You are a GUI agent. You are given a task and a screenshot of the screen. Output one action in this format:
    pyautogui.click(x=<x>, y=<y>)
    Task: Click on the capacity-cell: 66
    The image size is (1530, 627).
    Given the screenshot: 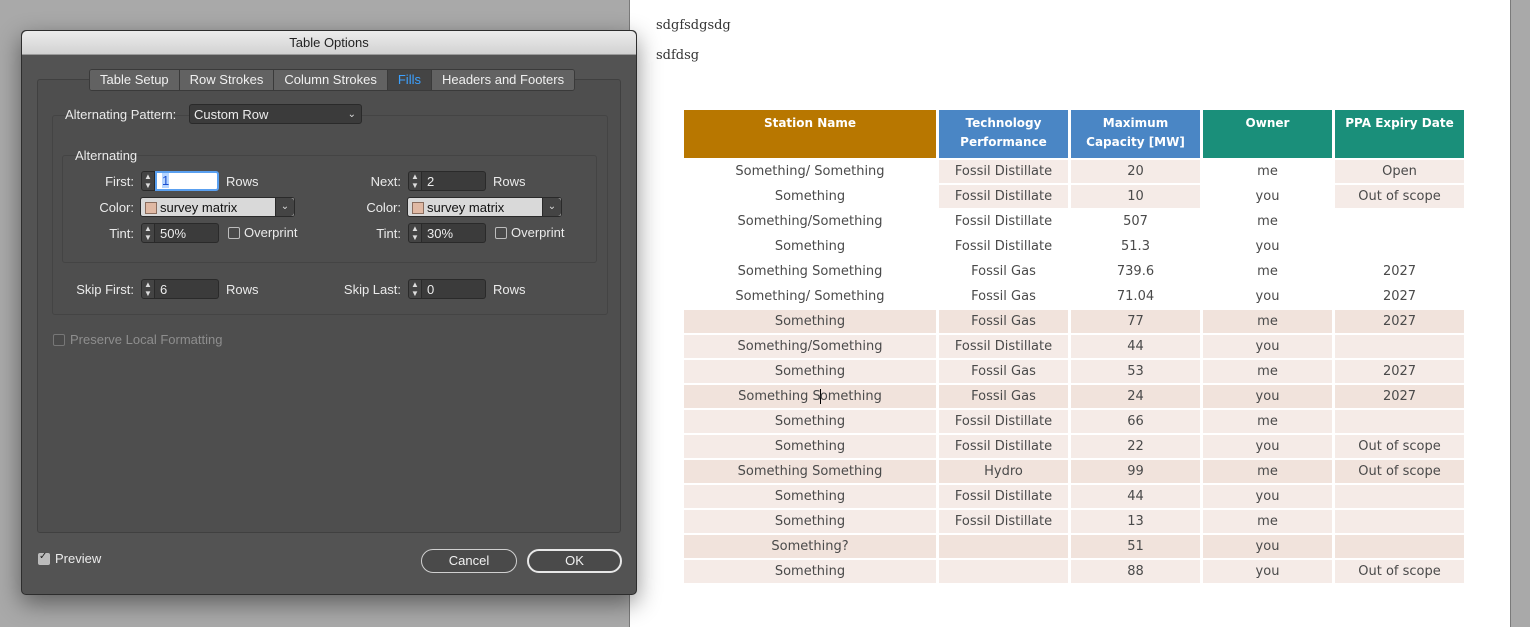 What is the action you would take?
    pyautogui.click(x=1135, y=421)
    